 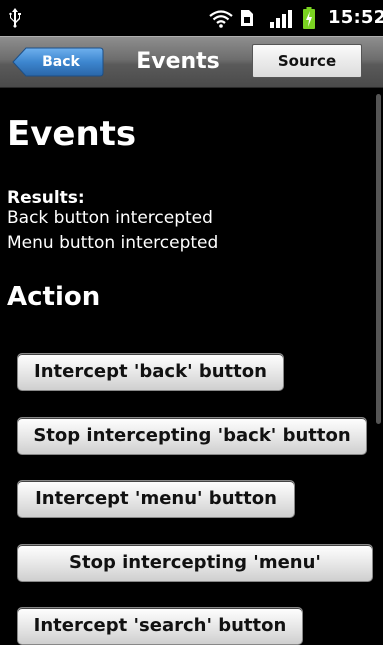 What do you see at coordinates (192, 436) in the screenshot?
I see `stop-intercept-back-button: Stop intercepting 'back' button` at bounding box center [192, 436].